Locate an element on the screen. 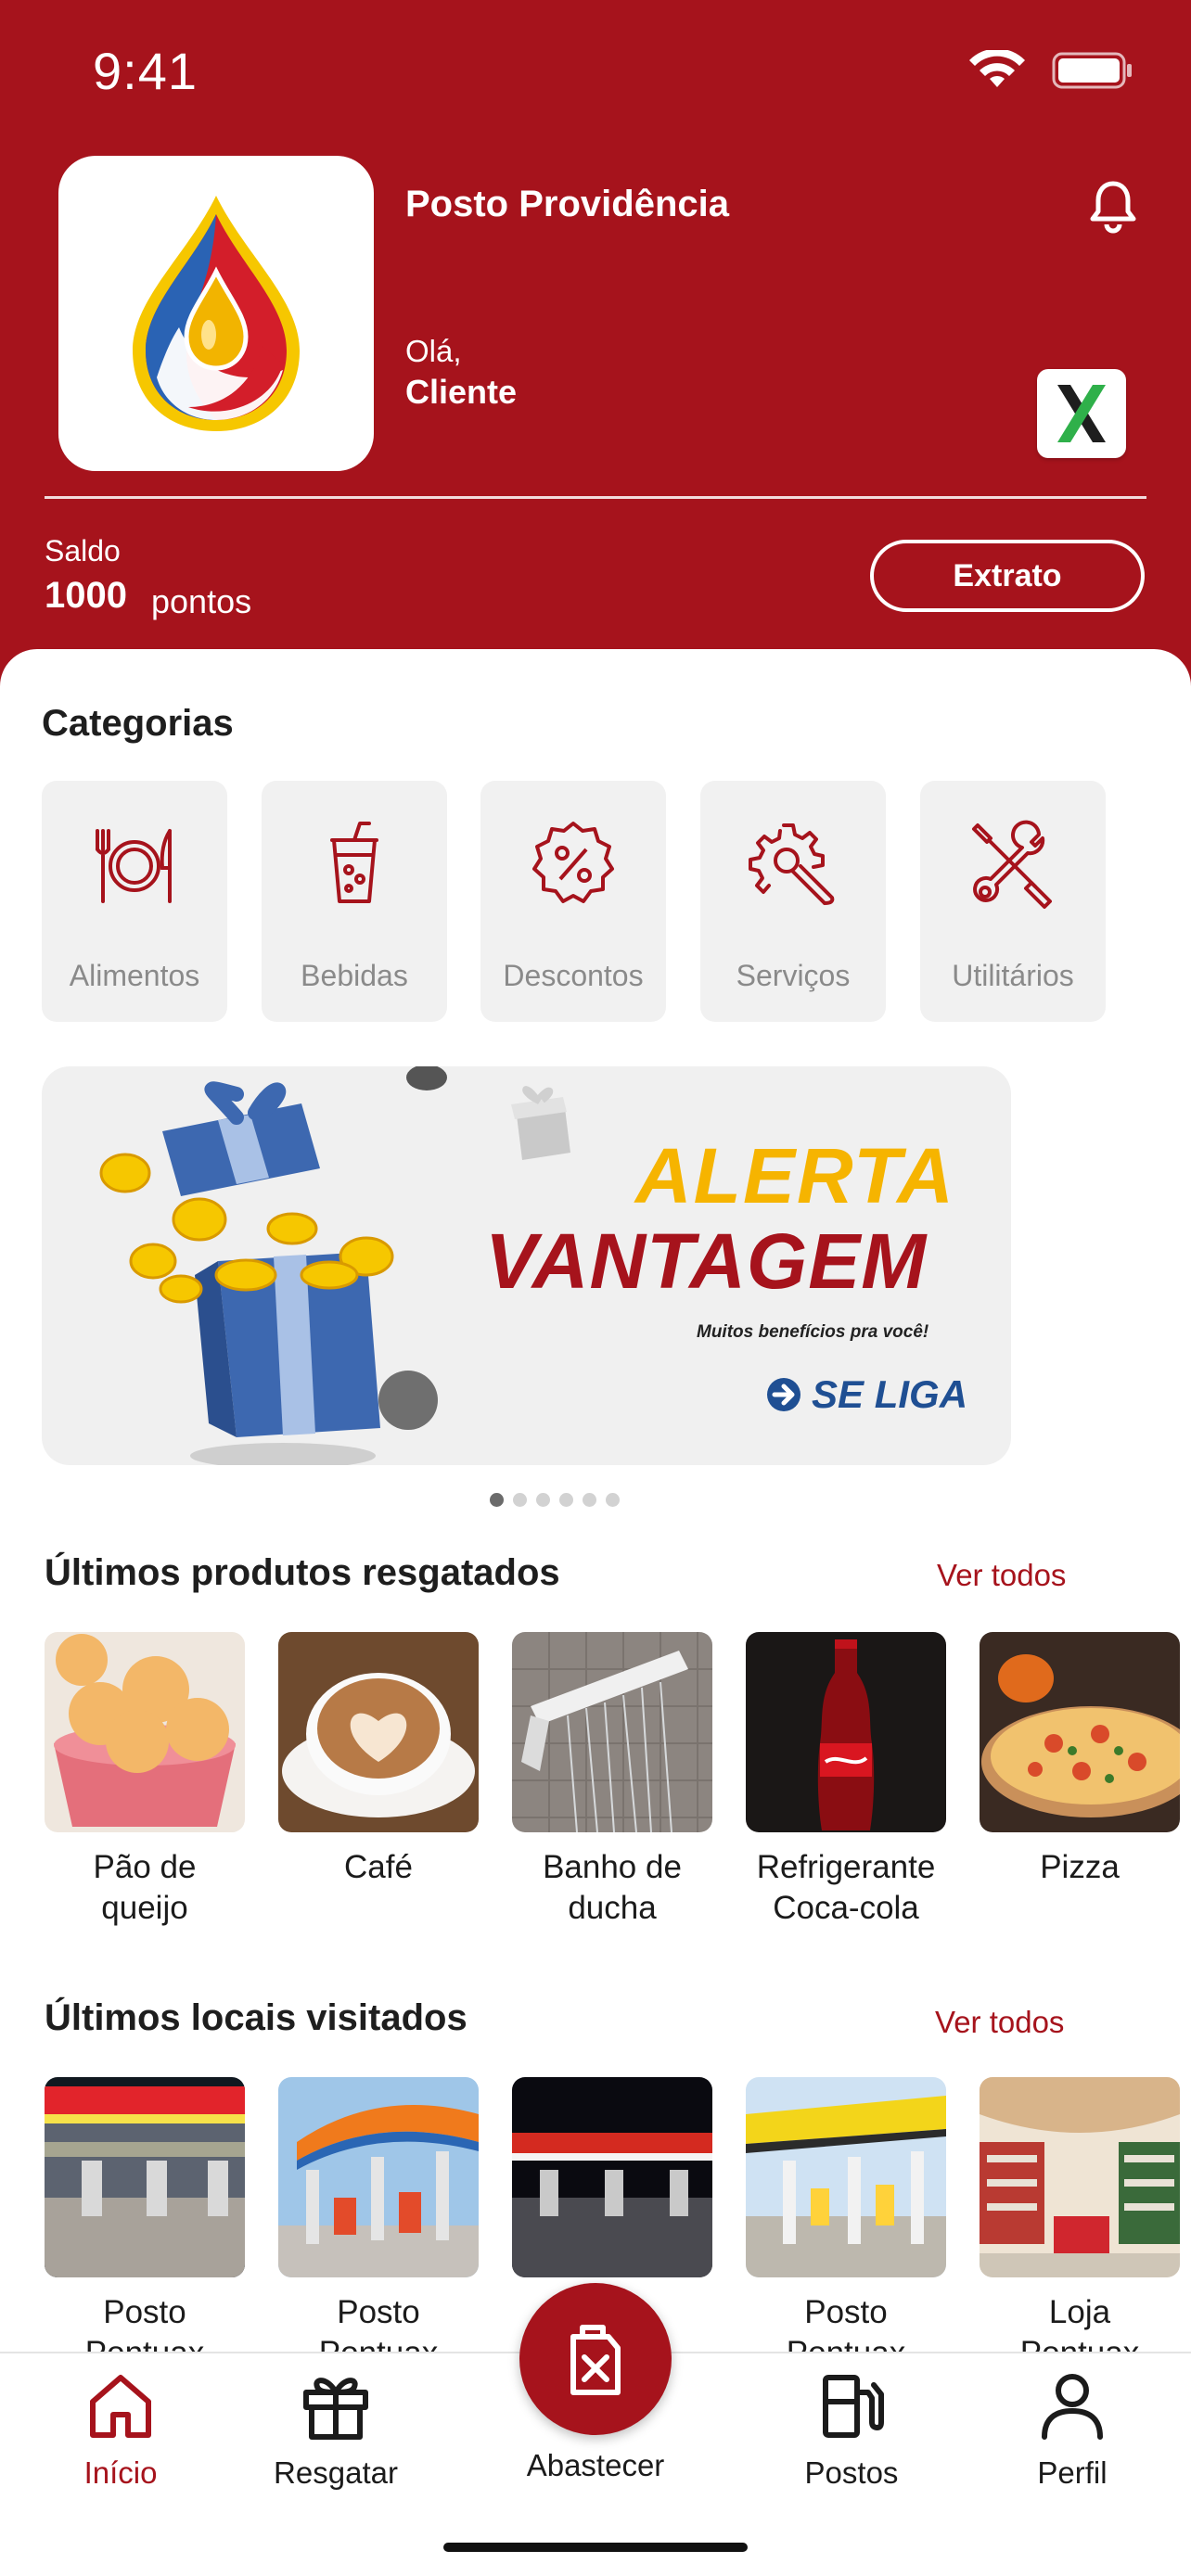  product-image-banho-de-ducha is located at coordinates (612, 1732).